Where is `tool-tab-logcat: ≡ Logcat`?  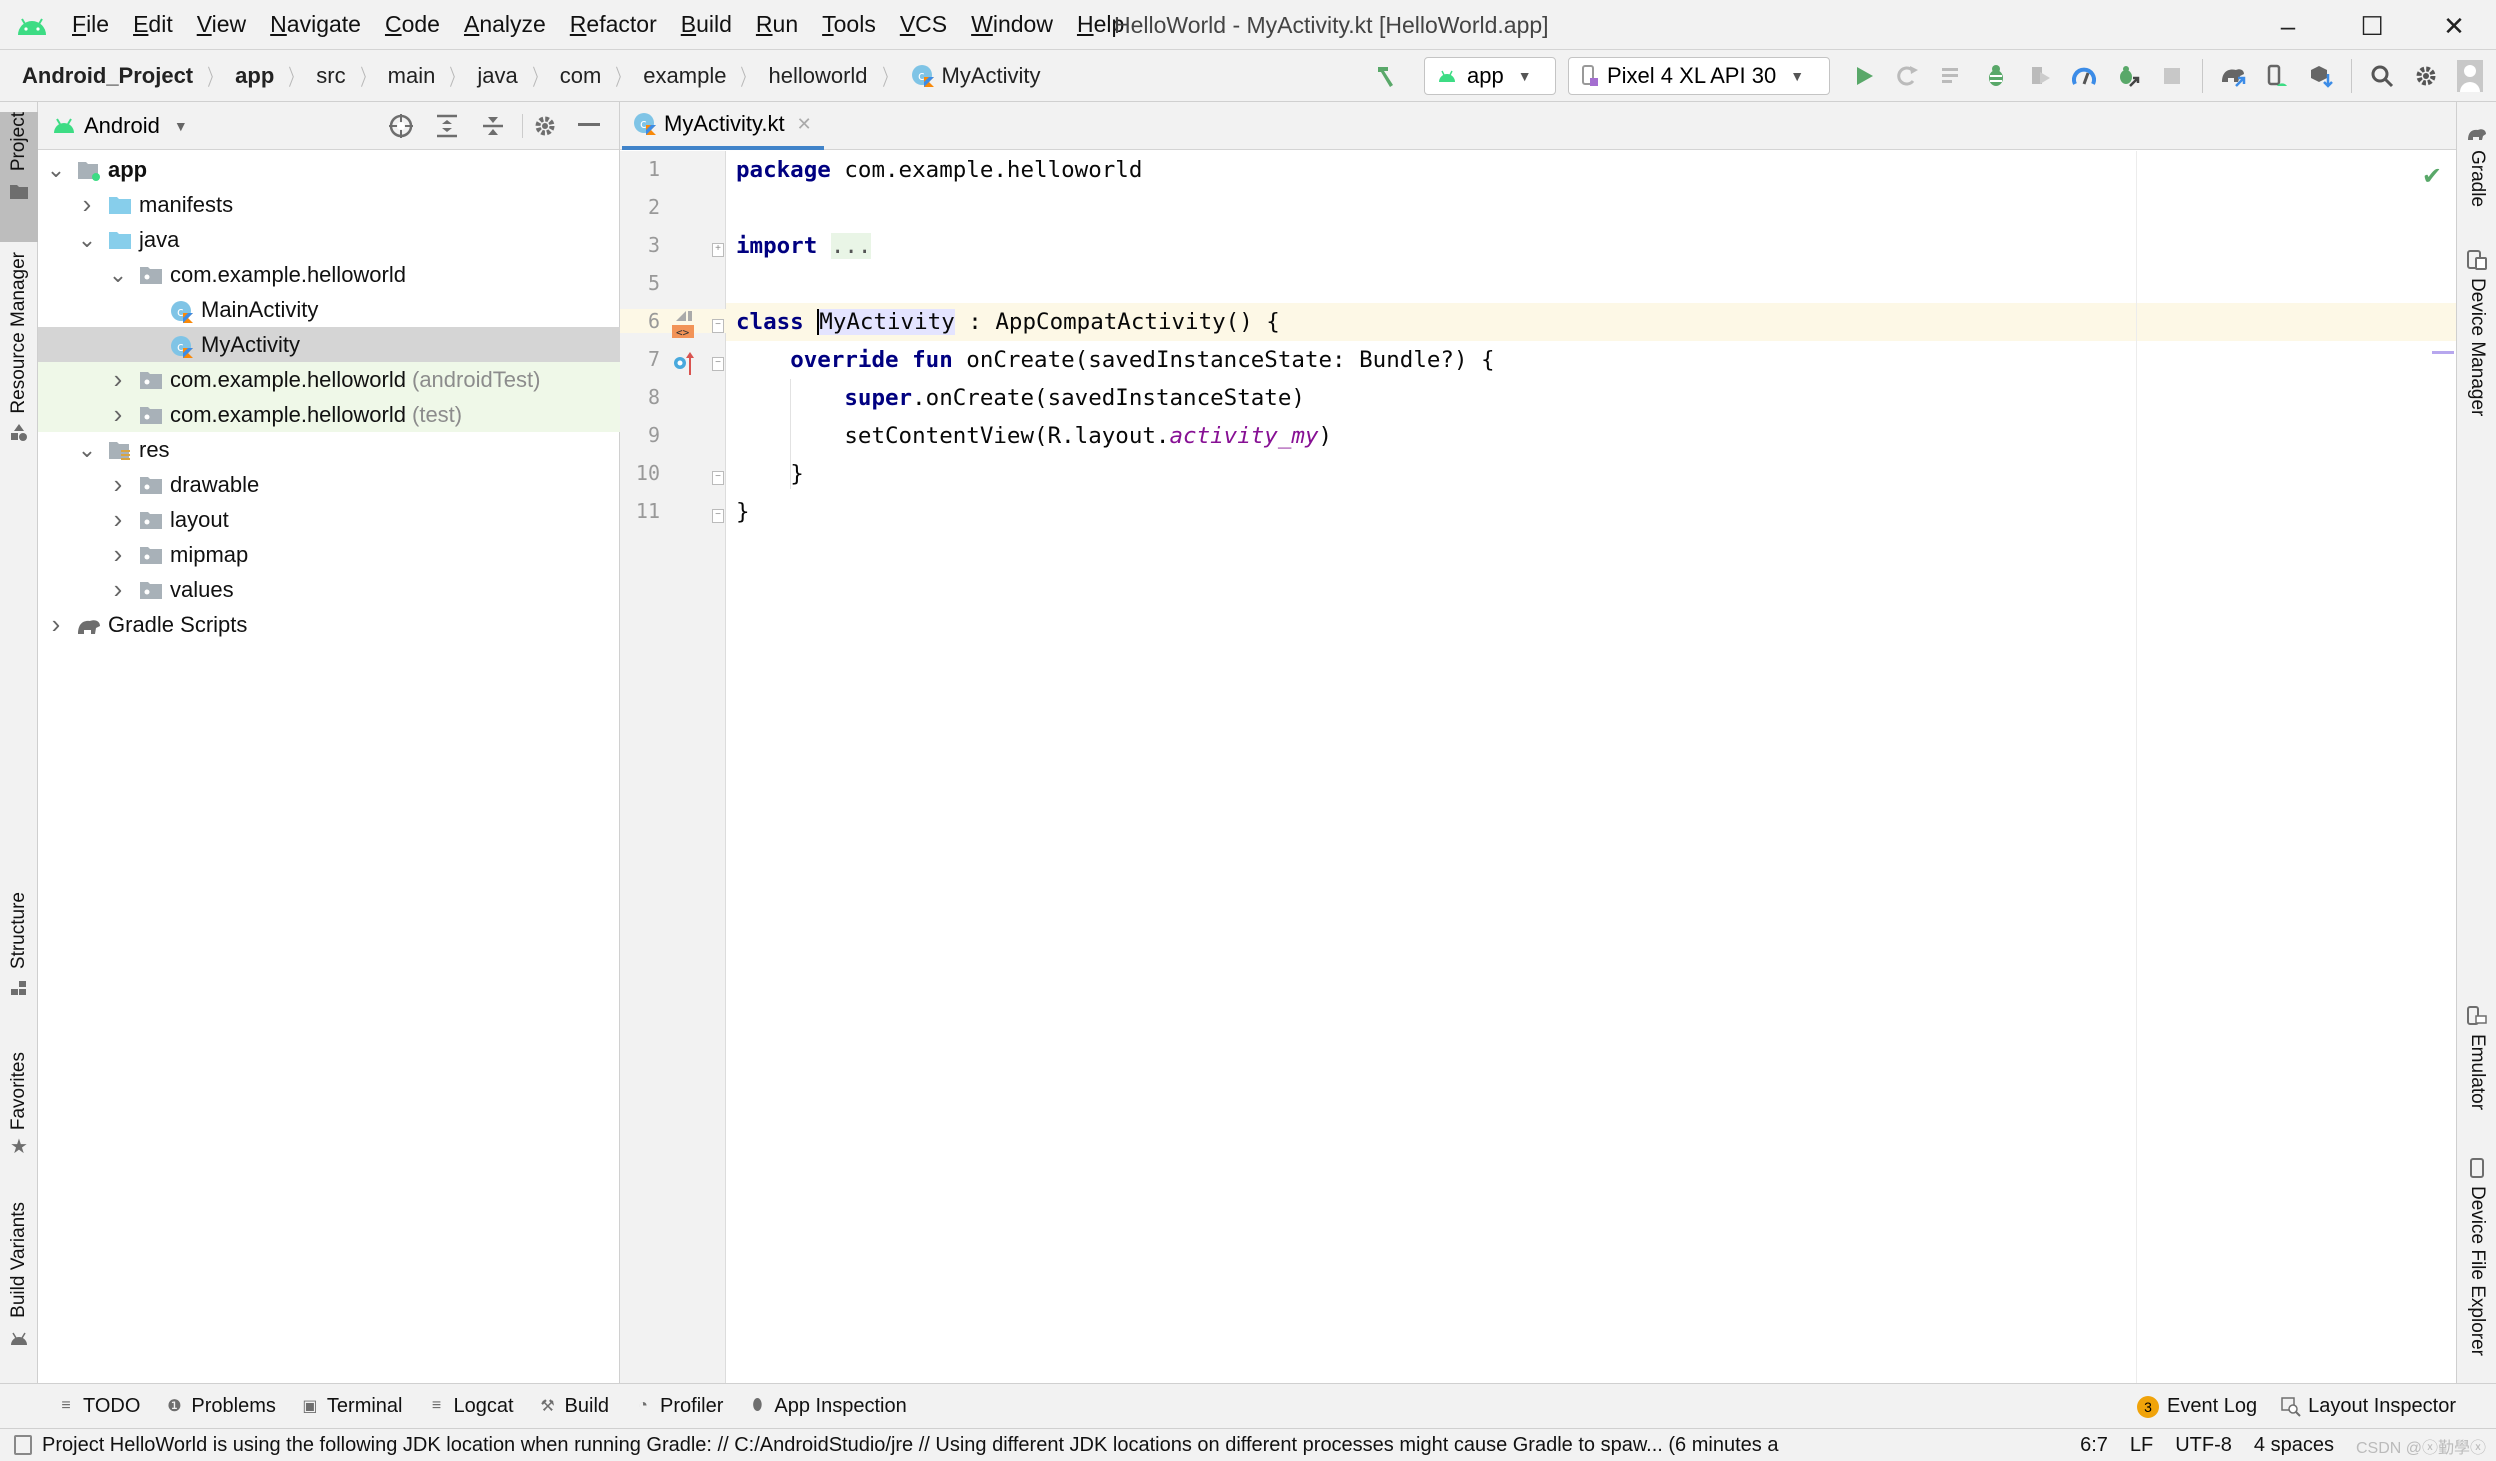 tool-tab-logcat: ≡ Logcat is located at coordinates (470, 1406).